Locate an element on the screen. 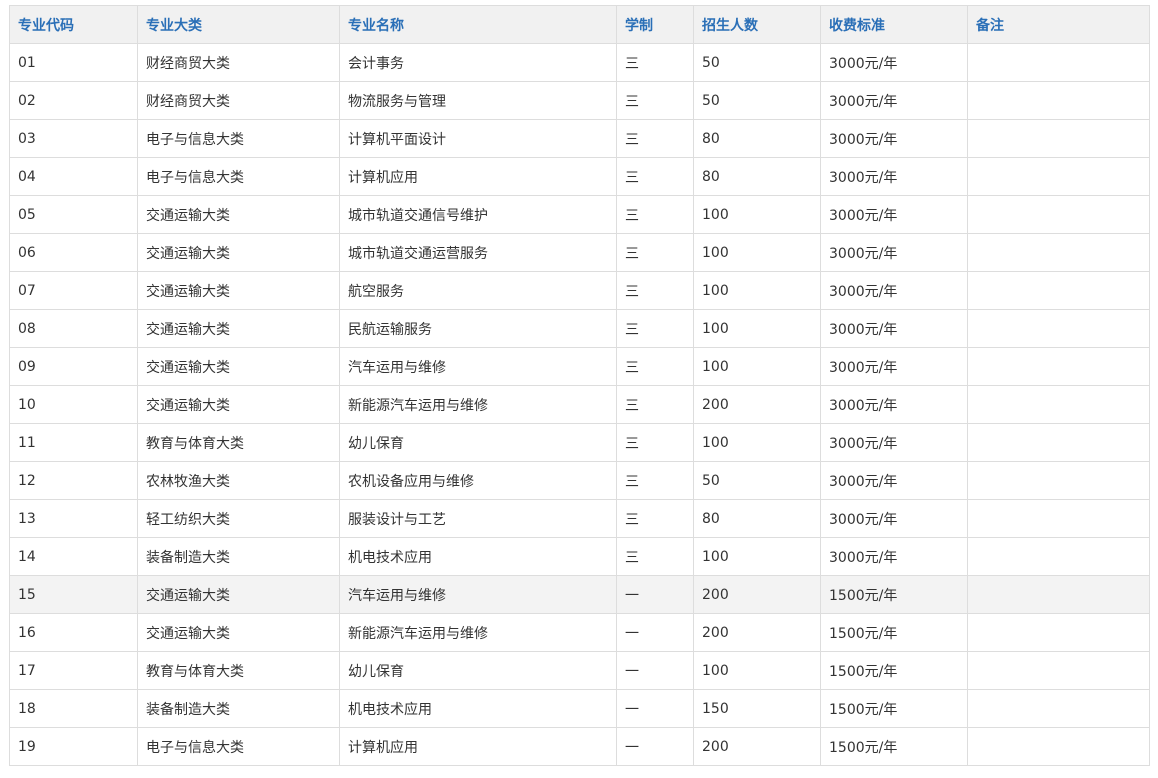  table-row: 14 装备制造大类 机电技术应用三 100 3000元/年 is located at coordinates (579, 556).